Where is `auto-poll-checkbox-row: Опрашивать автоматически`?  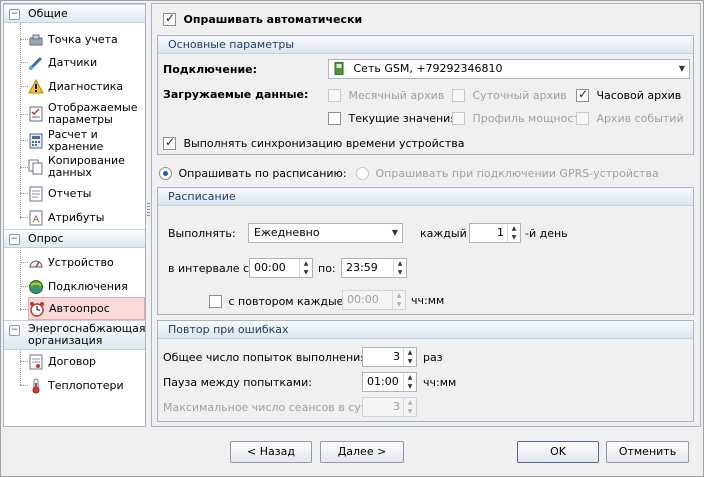
auto-poll-checkbox-row: Опрашивать автоматически is located at coordinates (263, 18).